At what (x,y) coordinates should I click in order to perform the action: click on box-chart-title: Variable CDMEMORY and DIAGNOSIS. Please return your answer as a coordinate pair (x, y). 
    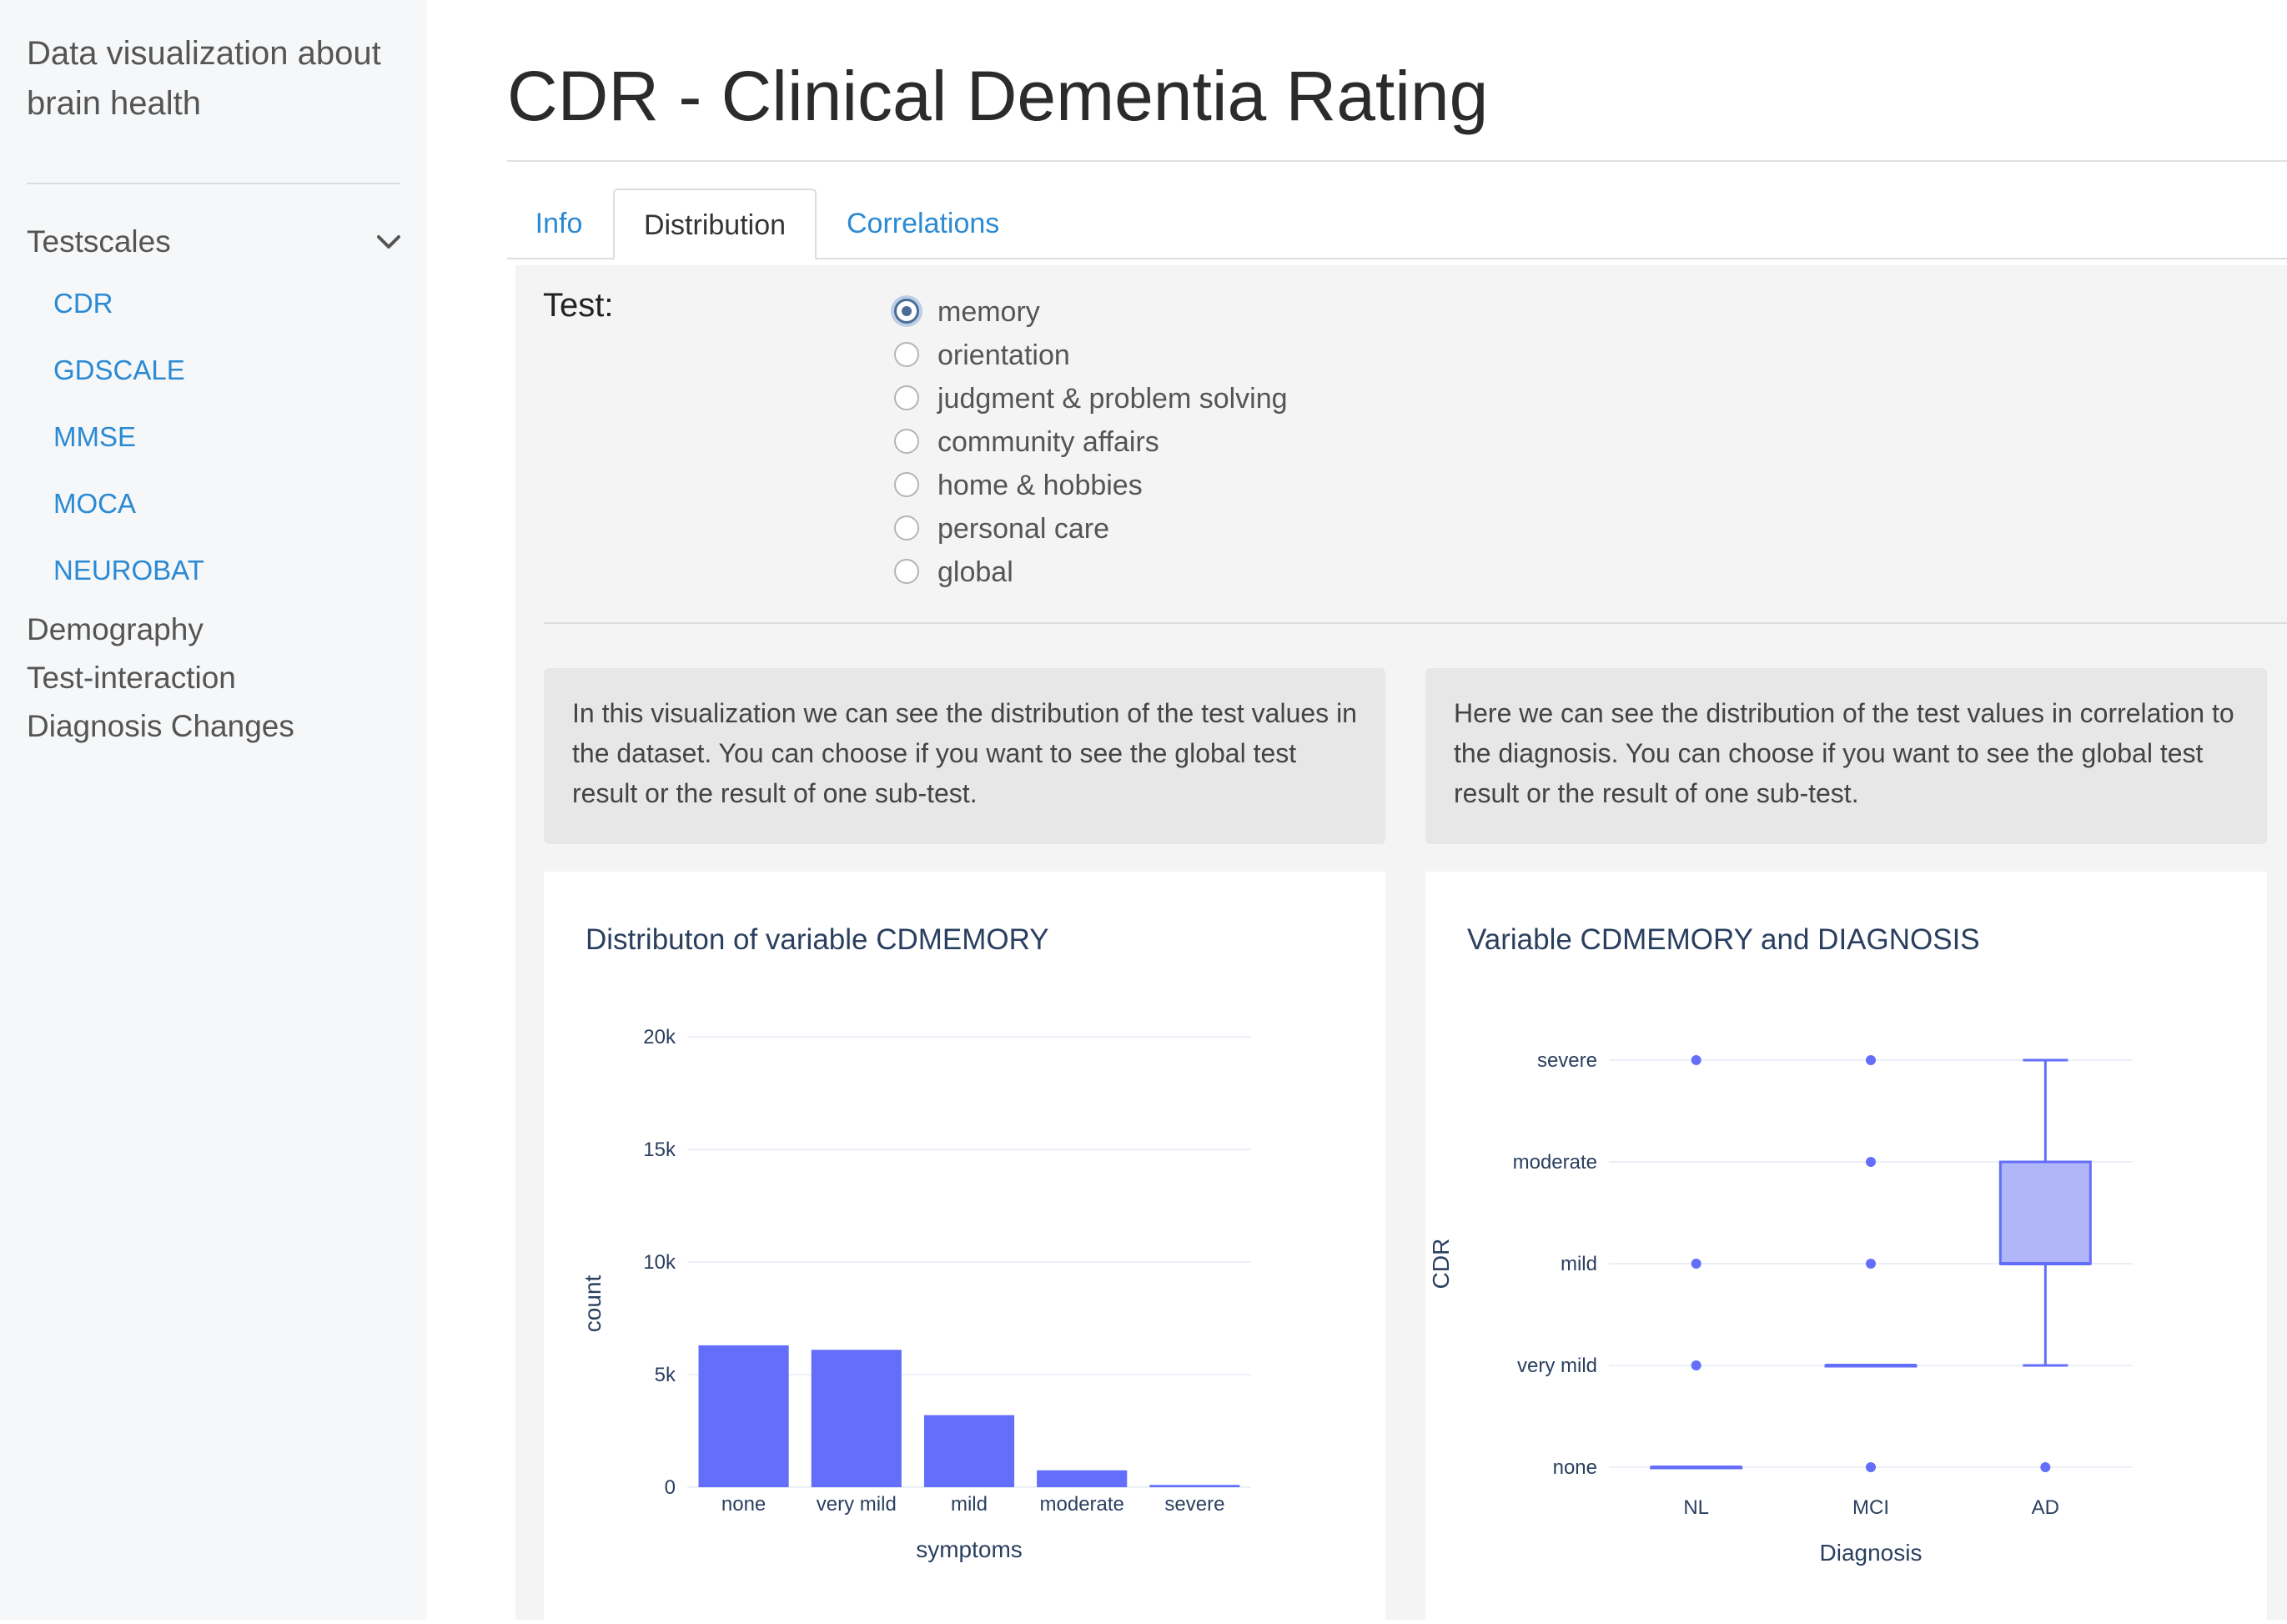
    Looking at the image, I should click on (1723, 940).